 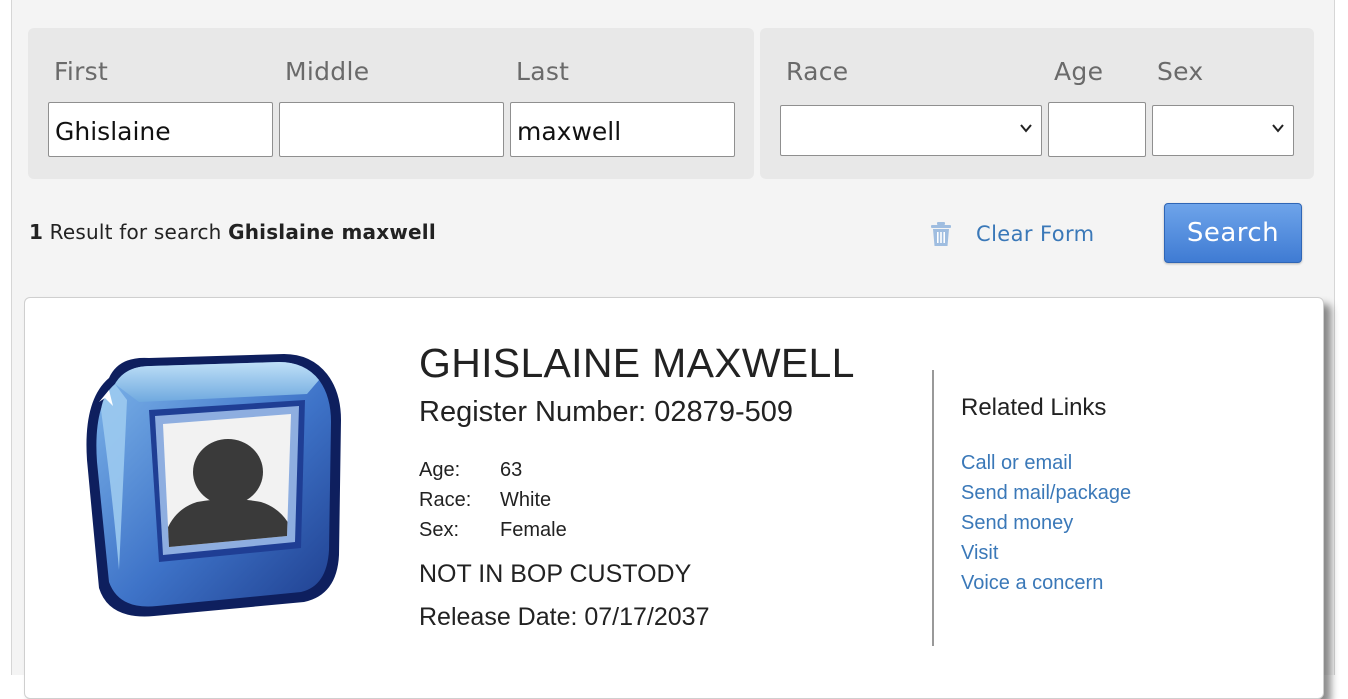 I want to click on results-count: 1, so click(x=36, y=232).